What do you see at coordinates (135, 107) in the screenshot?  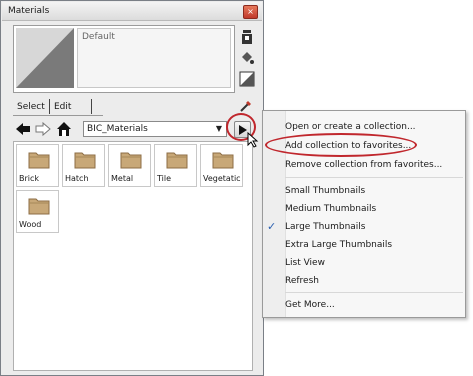 I see `tabs: Select Edit` at bounding box center [135, 107].